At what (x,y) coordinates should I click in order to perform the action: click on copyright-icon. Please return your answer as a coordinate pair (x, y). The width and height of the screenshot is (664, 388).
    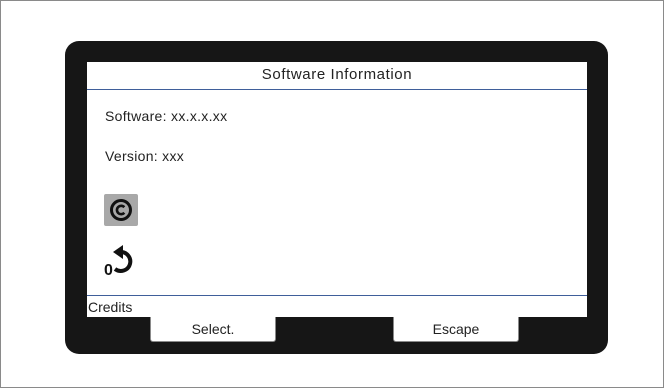
    Looking at the image, I should click on (121, 210).